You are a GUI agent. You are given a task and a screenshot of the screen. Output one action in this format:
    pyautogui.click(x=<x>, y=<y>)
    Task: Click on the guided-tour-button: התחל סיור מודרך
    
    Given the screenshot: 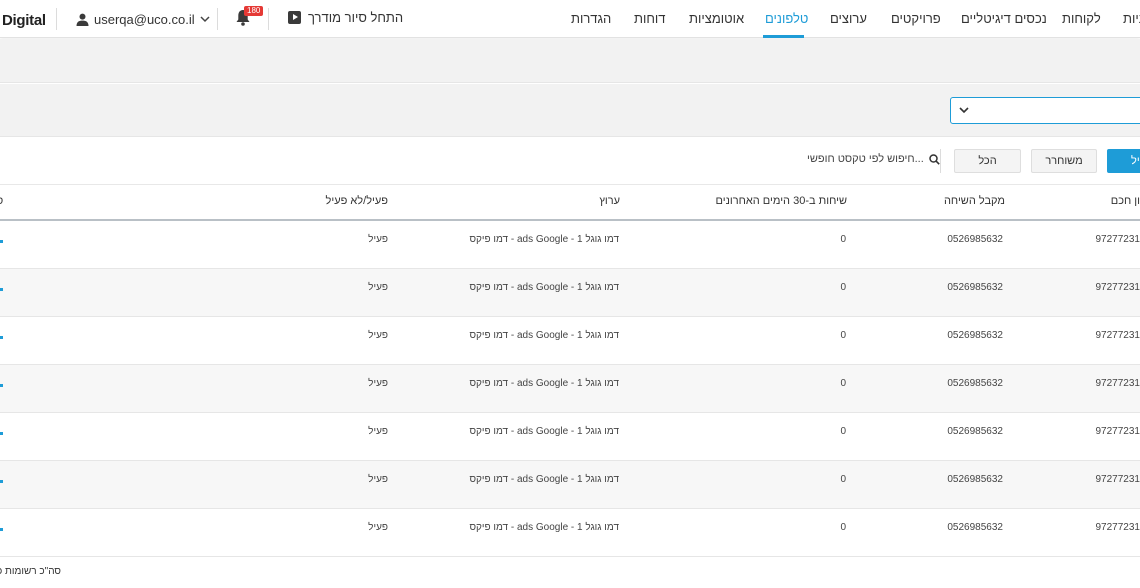 What is the action you would take?
    pyautogui.click(x=345, y=17)
    